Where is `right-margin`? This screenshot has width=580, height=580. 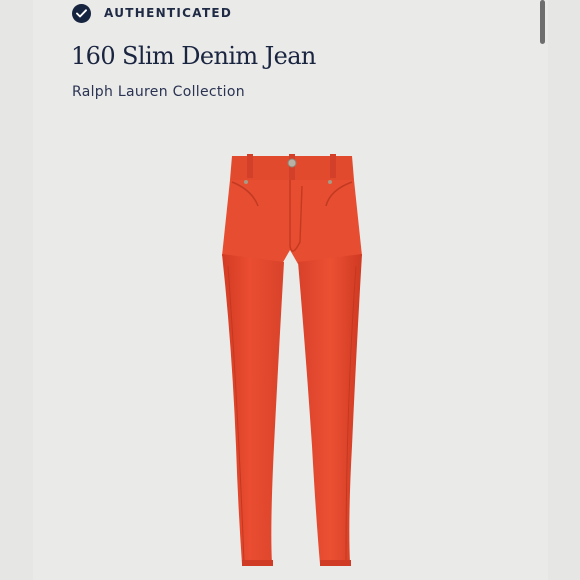 right-margin is located at coordinates (564, 290).